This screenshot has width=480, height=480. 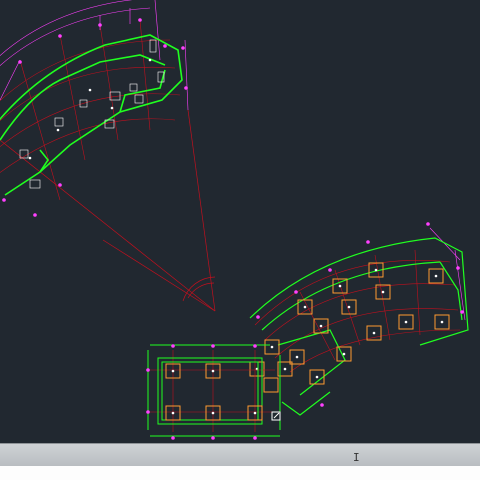 I want to click on lower-rect-block, so click(x=213, y=392).